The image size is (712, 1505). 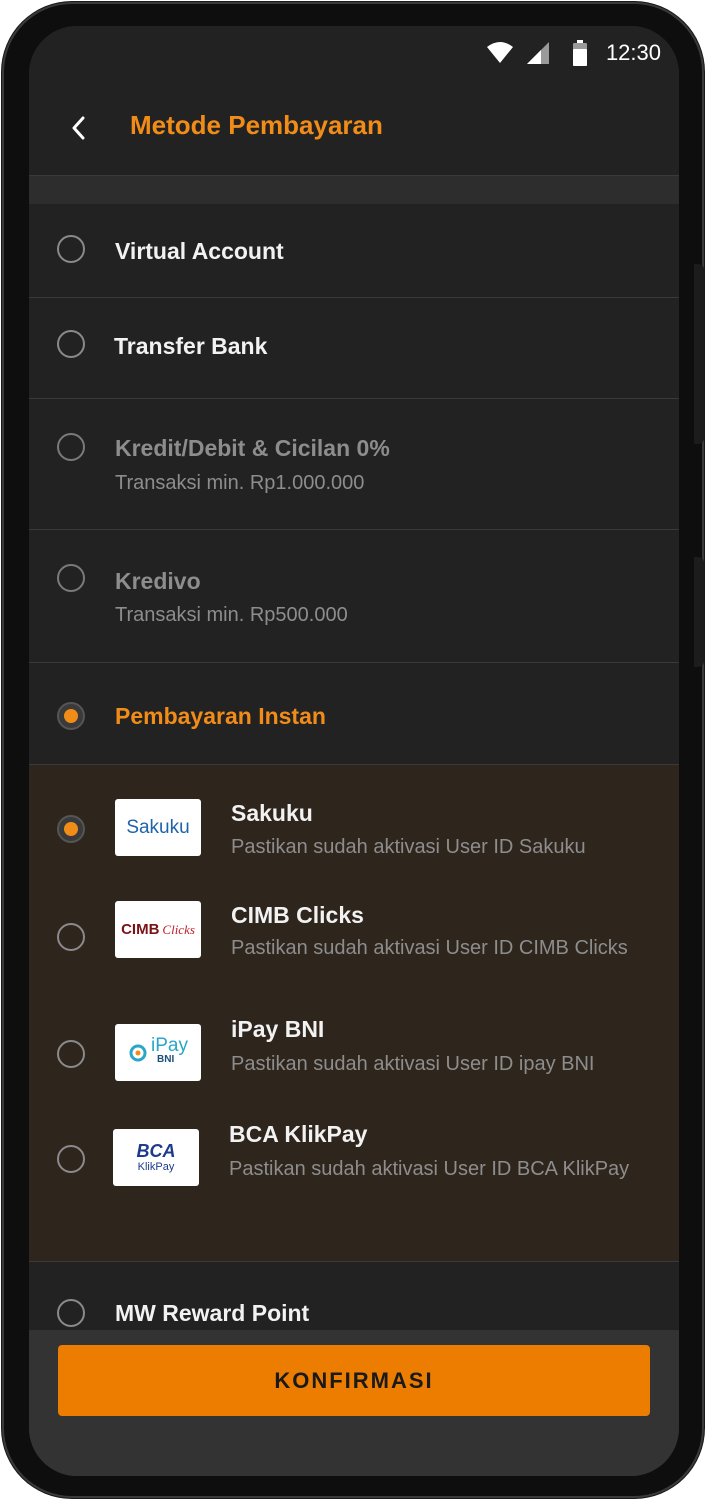 I want to click on method-title: MW Reward Point, so click(x=212, y=1313).